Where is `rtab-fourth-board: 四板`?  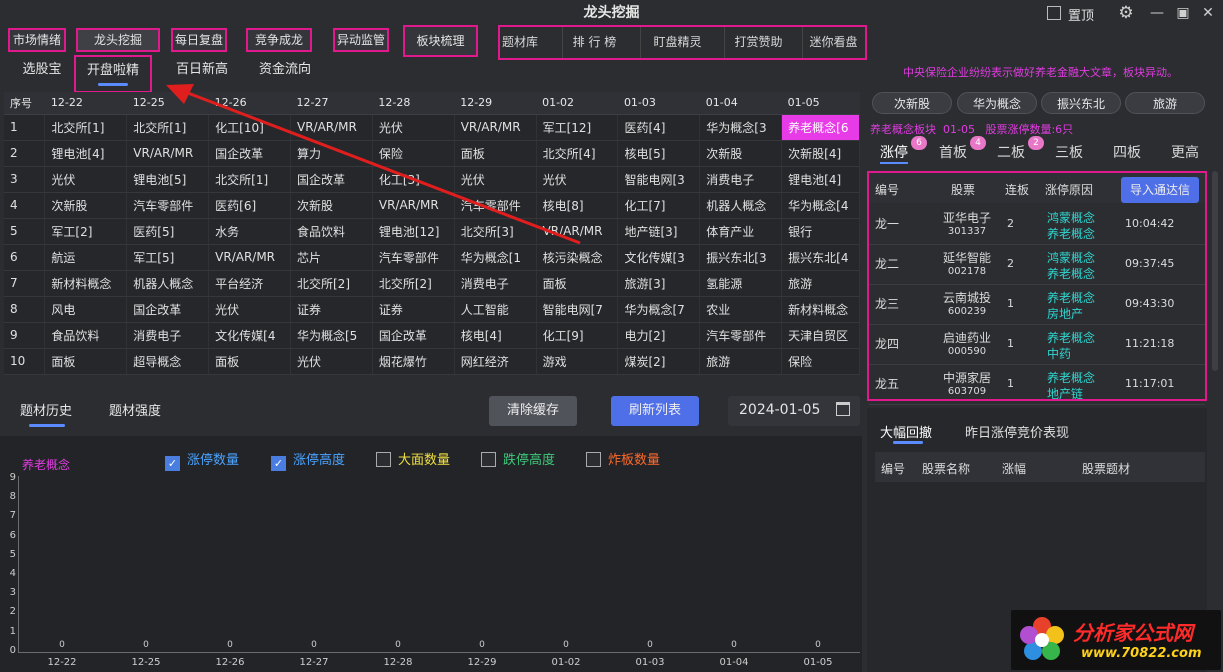 rtab-fourth-board: 四板 is located at coordinates (1127, 152).